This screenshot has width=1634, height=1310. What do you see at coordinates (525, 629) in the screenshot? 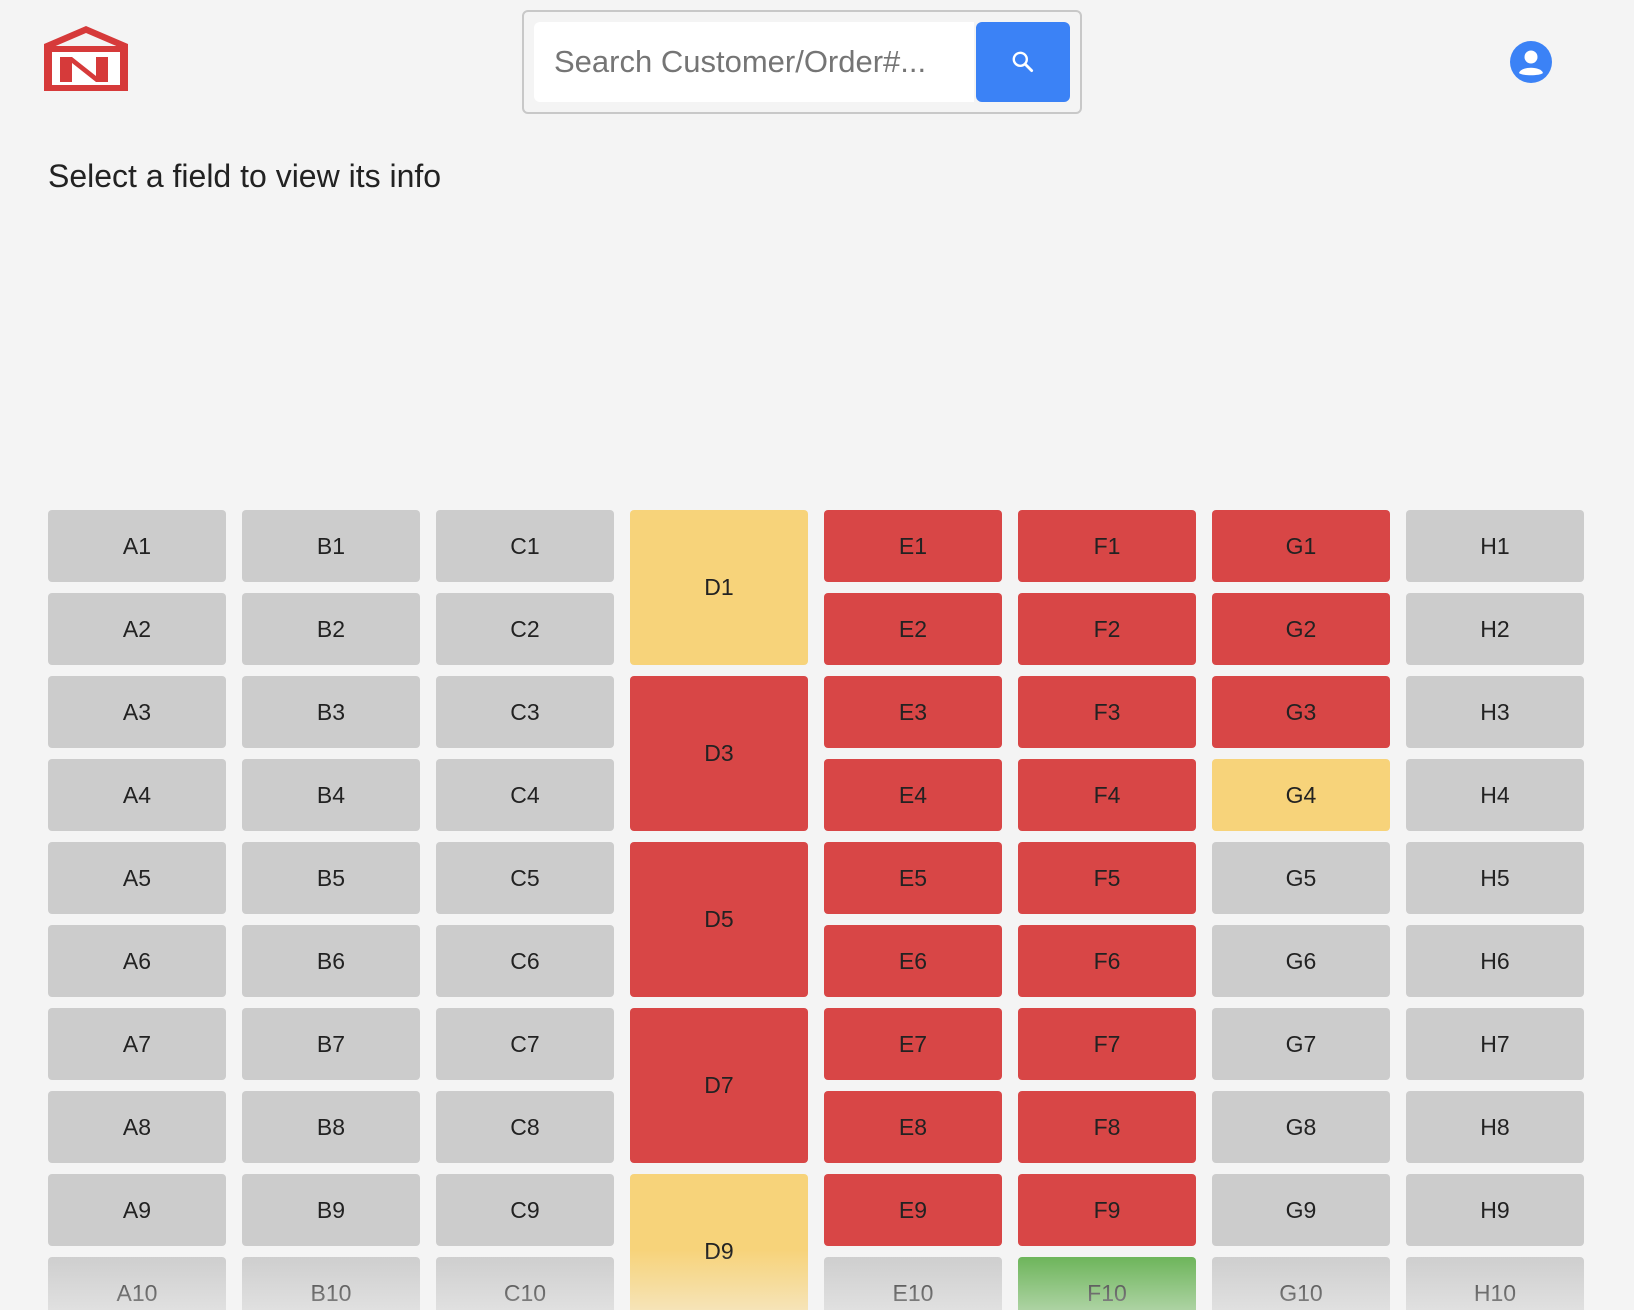
I see `field-c2: C2` at bounding box center [525, 629].